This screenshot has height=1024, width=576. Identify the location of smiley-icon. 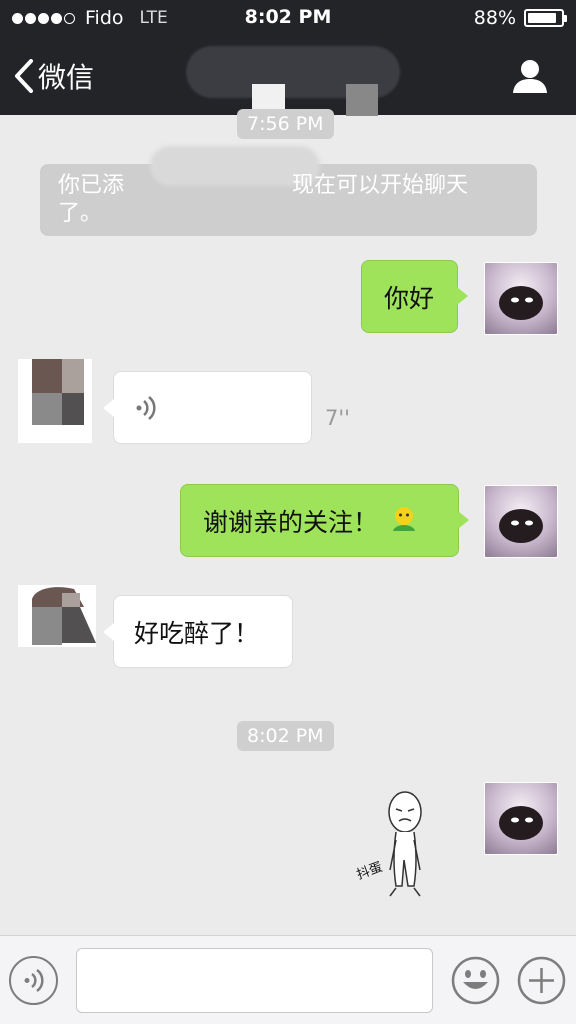
(475, 980).